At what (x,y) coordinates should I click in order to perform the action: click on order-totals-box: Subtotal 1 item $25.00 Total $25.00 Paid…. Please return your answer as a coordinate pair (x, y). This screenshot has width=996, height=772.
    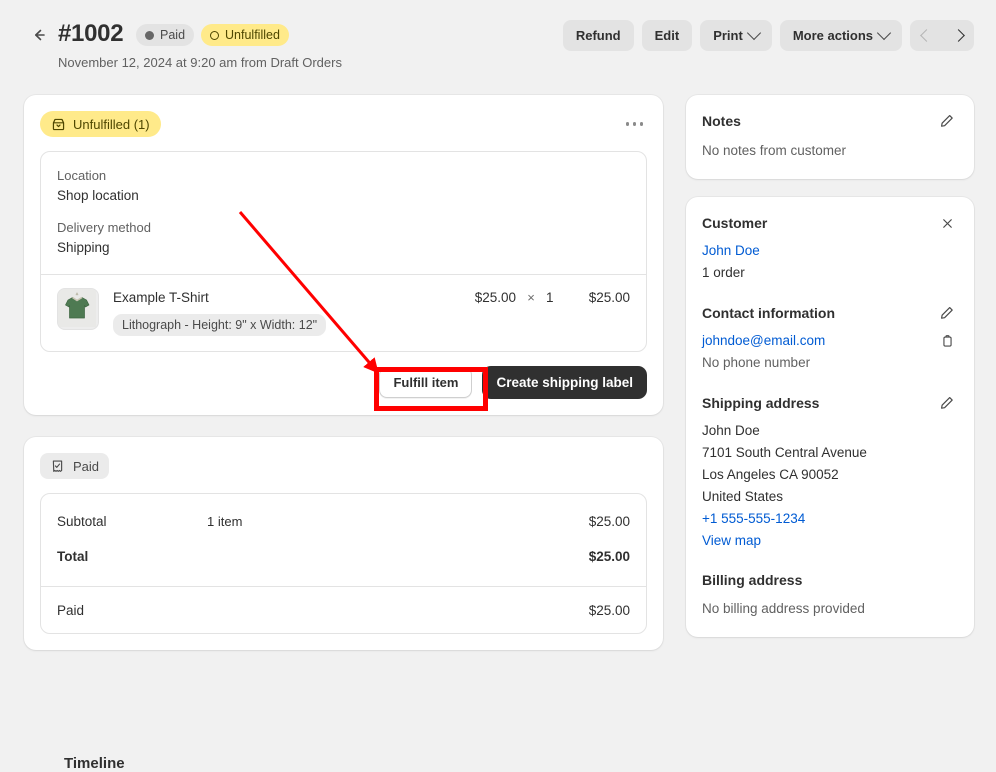
    Looking at the image, I should click on (343, 563).